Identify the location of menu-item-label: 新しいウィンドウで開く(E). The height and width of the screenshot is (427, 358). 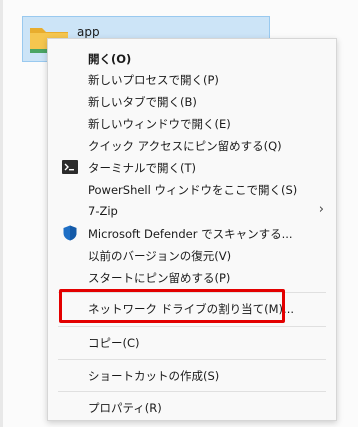
(159, 124).